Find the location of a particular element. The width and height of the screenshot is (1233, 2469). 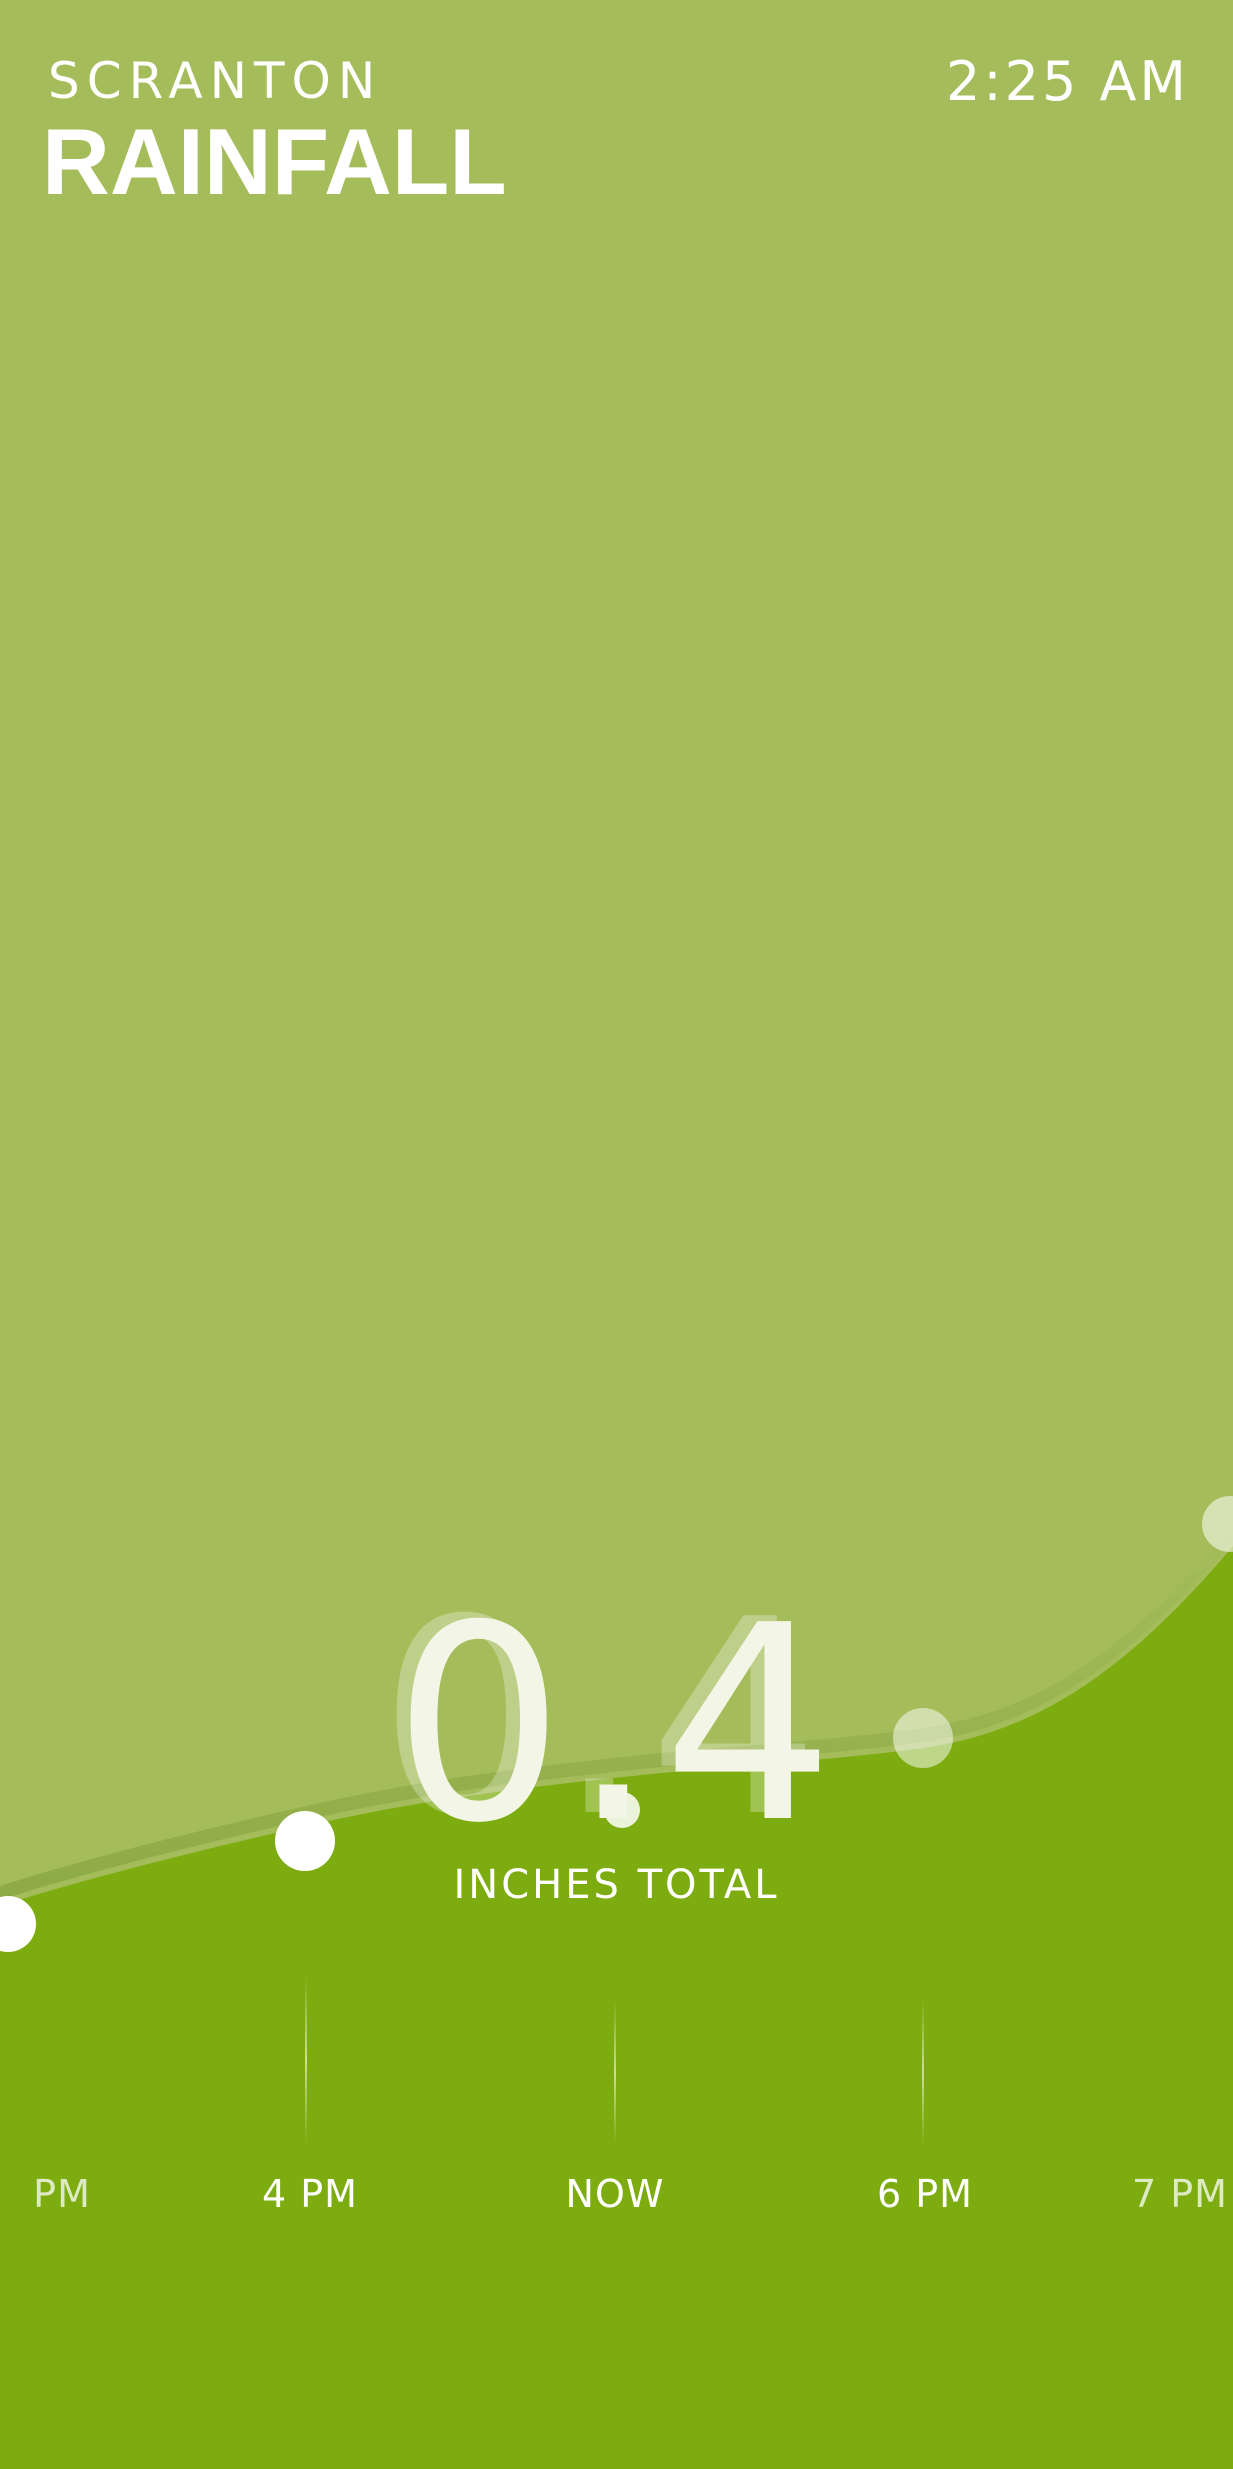

clock: 2:25 AM is located at coordinates (1067, 81).